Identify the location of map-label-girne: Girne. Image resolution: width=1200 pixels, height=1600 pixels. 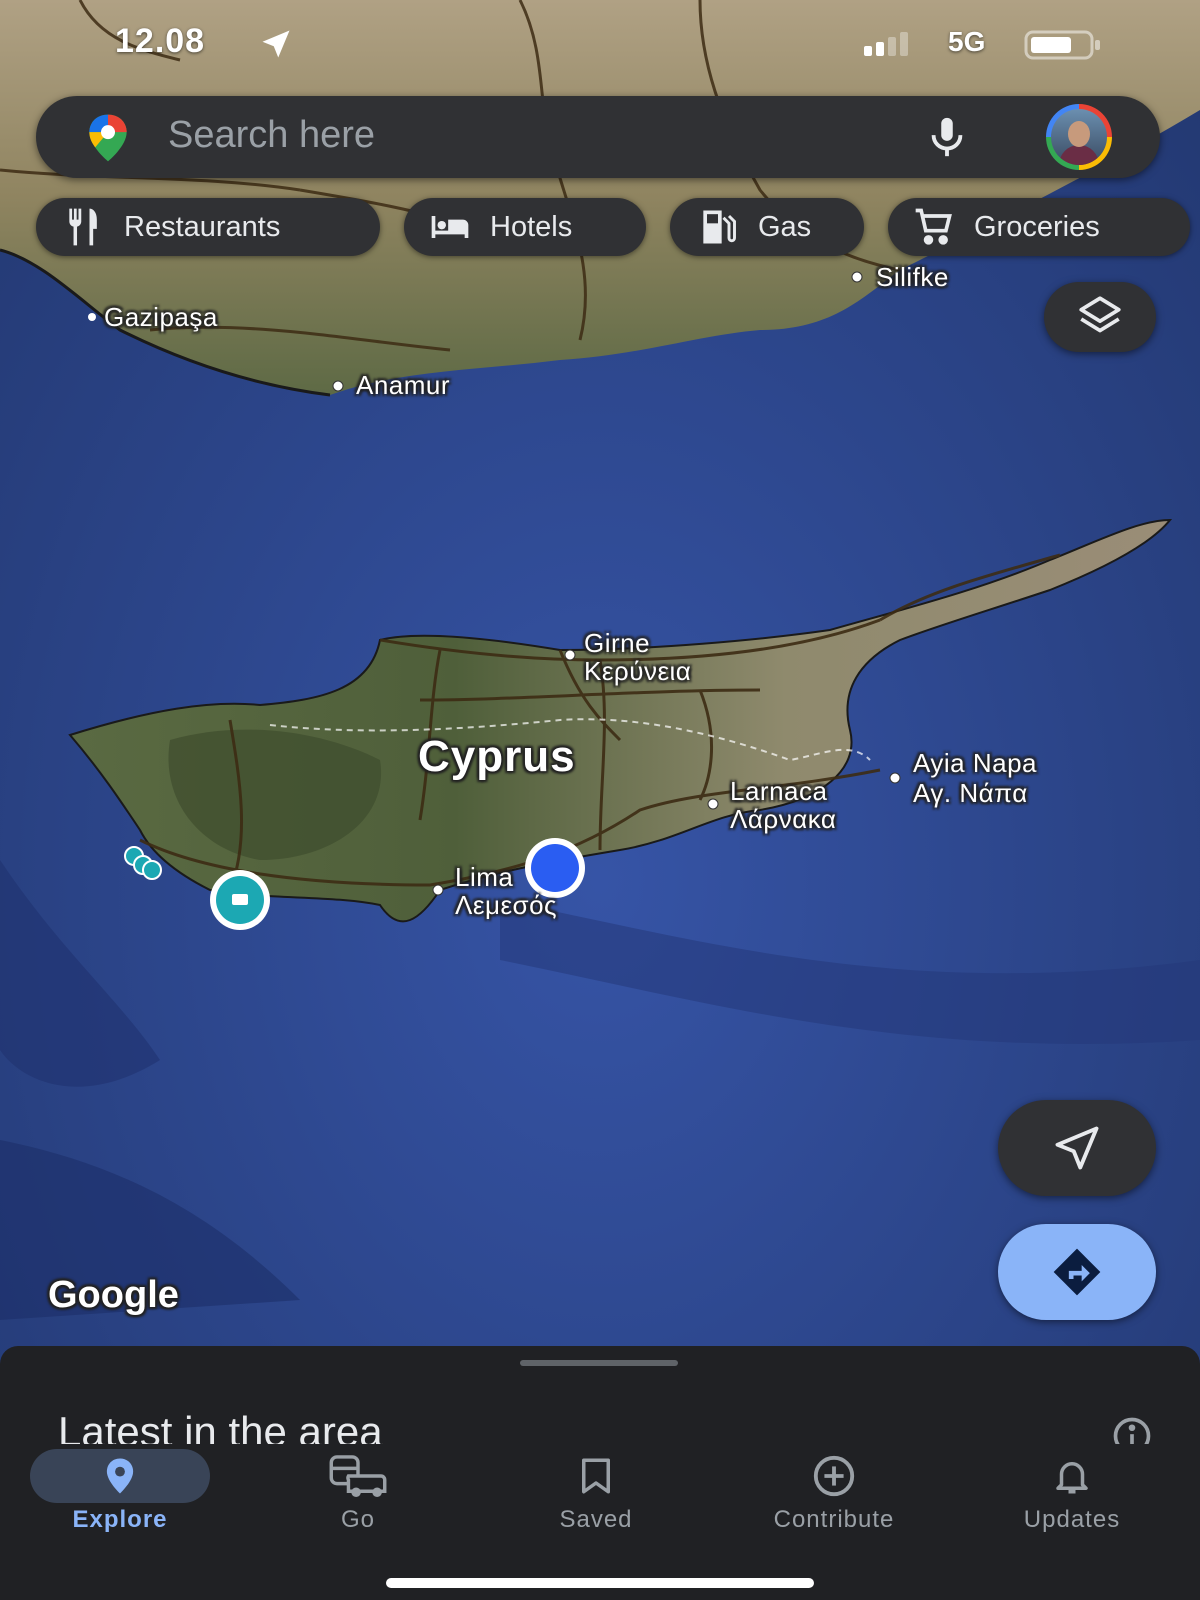
(617, 643).